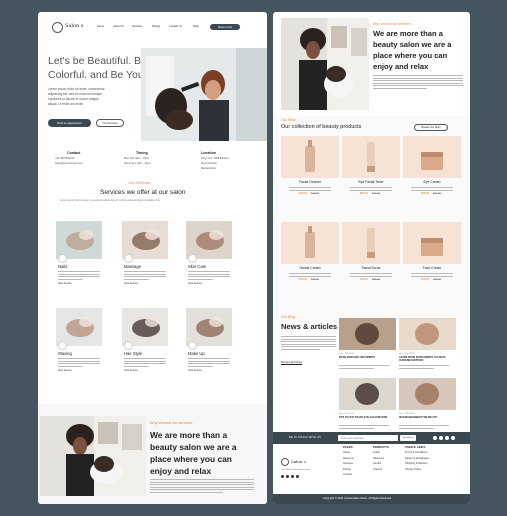 This screenshot has width=507, height=516. What do you see at coordinates (137, 27) in the screenshot?
I see `nav-services: Services` at bounding box center [137, 27].